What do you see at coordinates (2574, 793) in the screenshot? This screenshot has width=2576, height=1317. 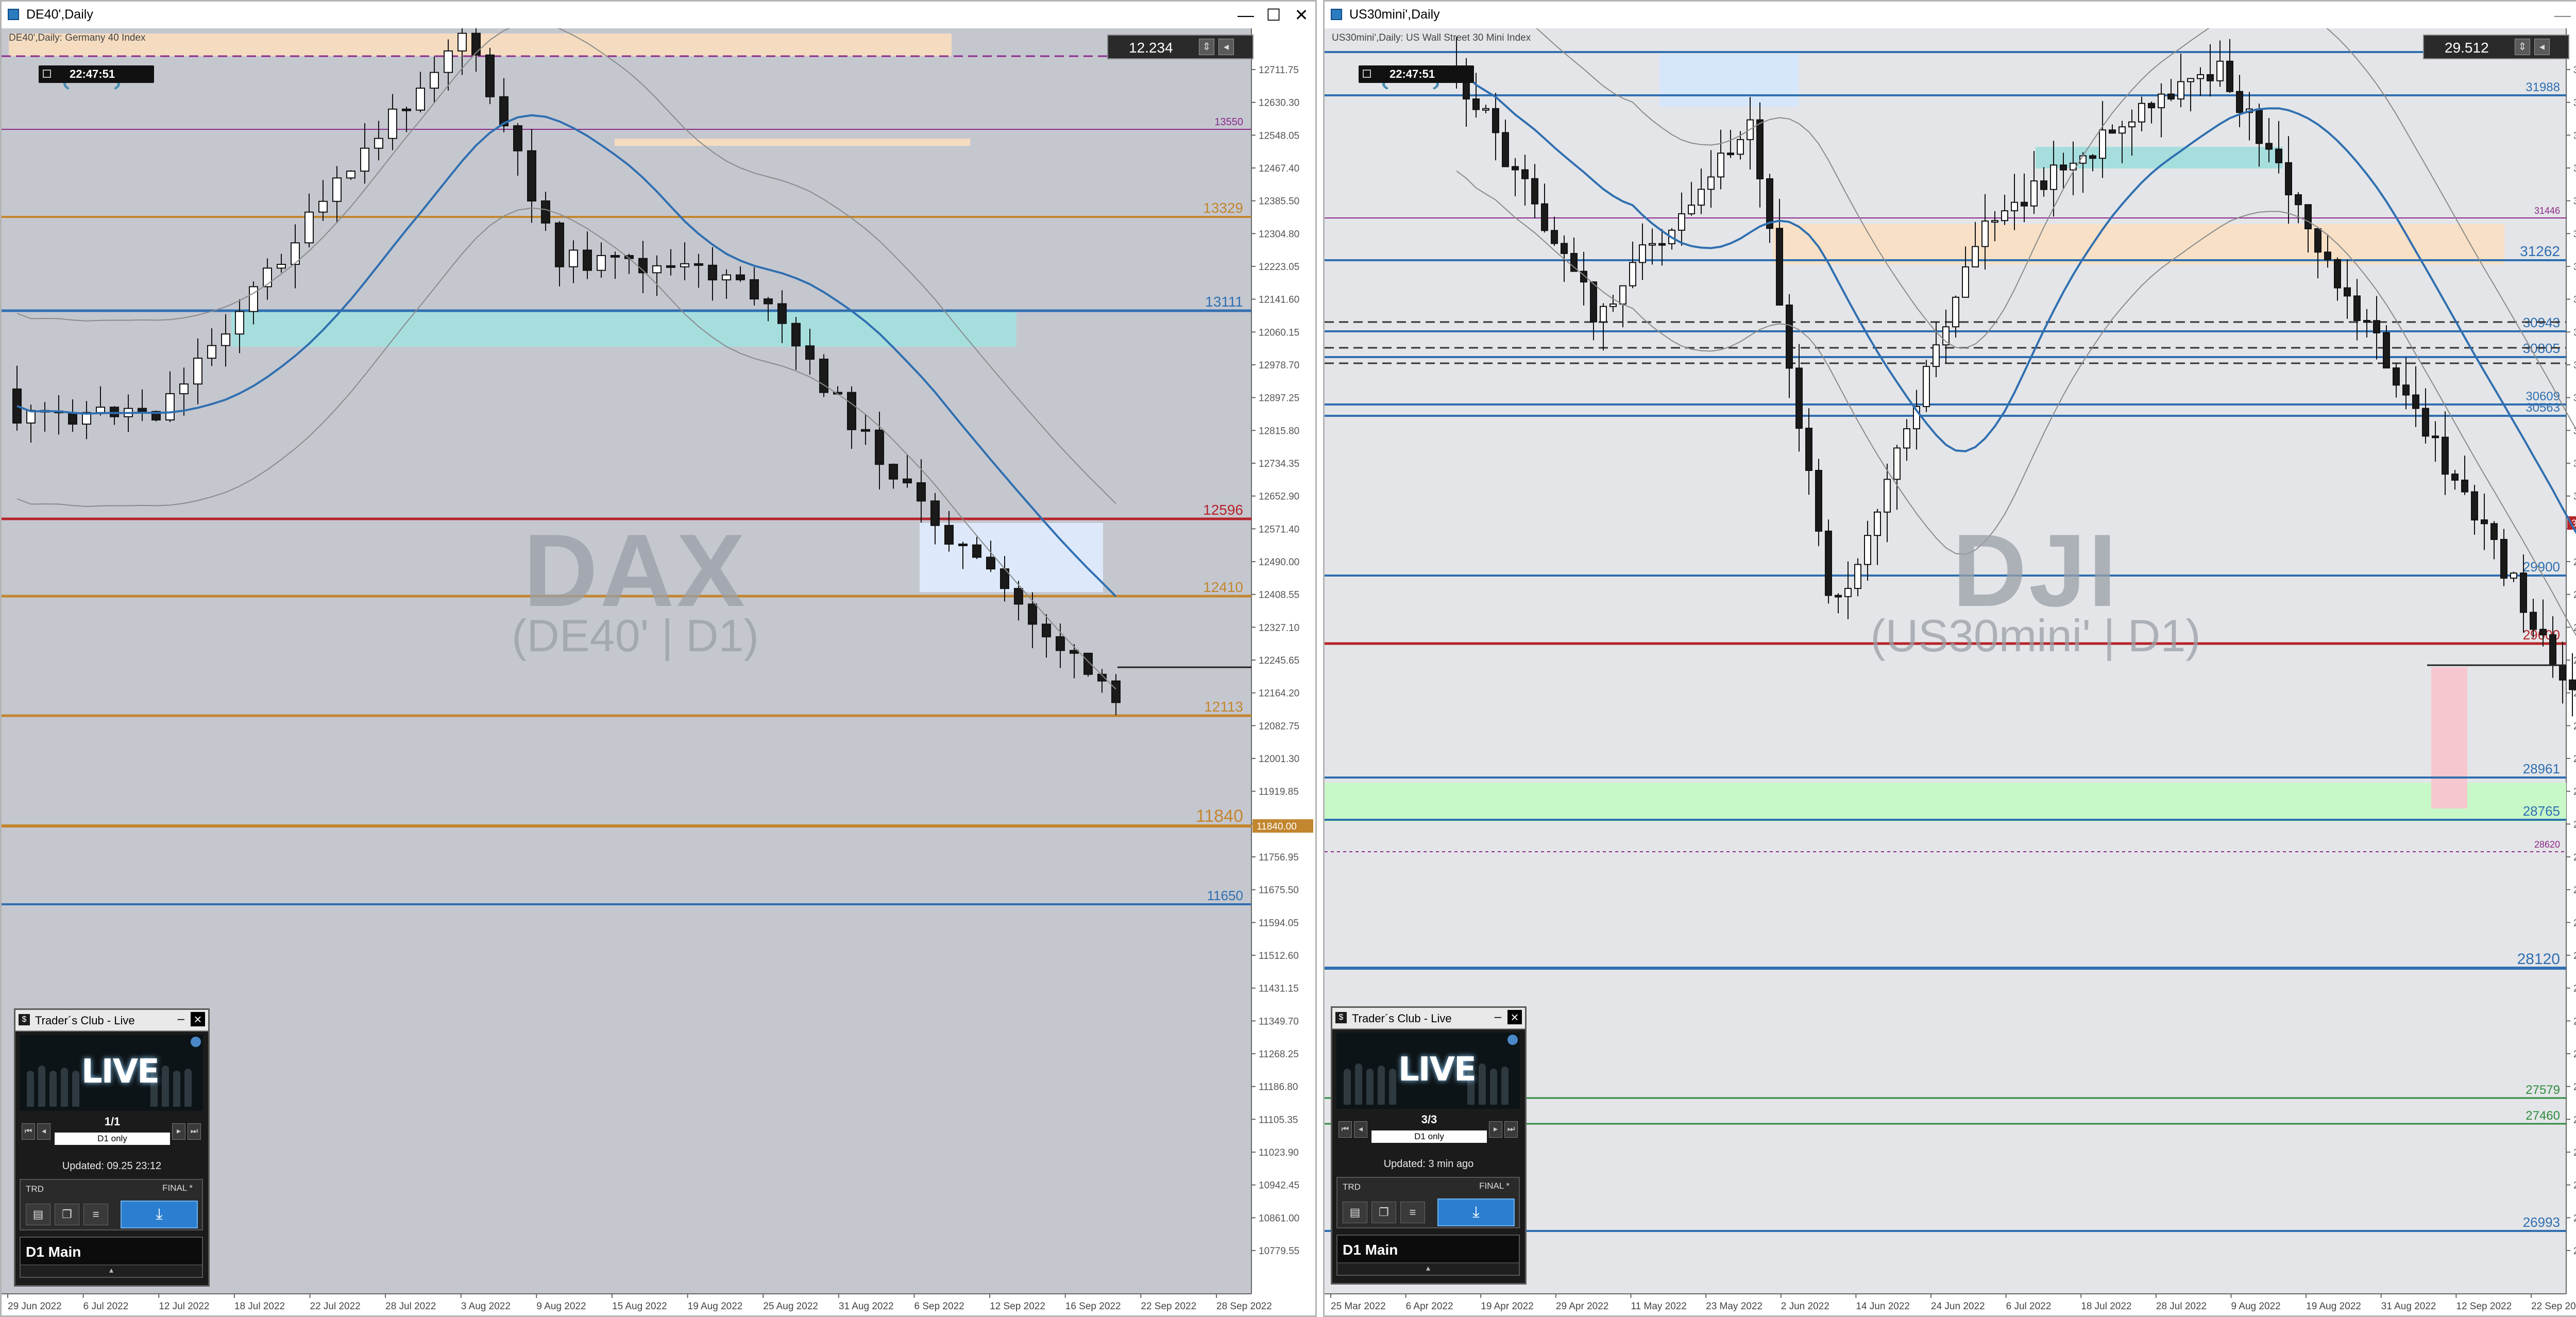 I see `price-tick-label: 28931.05` at bounding box center [2574, 793].